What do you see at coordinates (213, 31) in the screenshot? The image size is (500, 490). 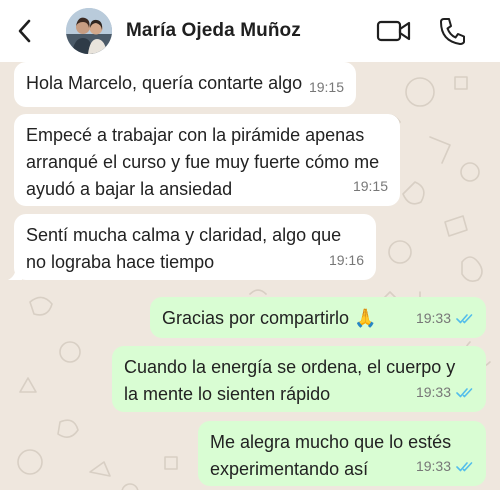 I see `contact-name: María Ojeda Muñoz` at bounding box center [213, 31].